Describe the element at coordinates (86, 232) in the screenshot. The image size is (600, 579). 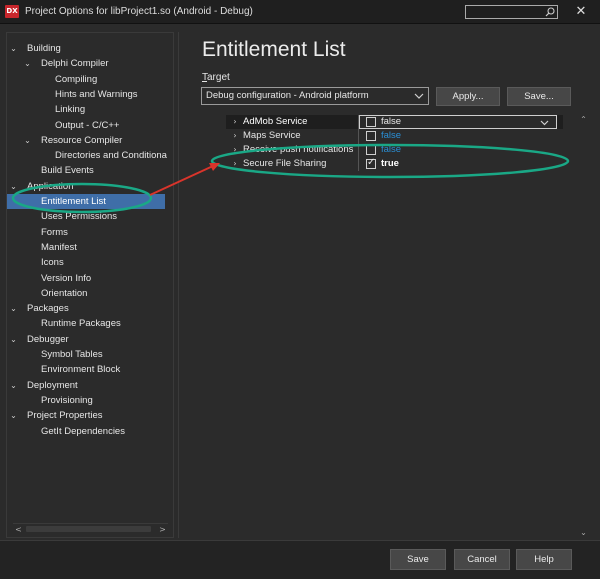
I see `tree-item: Forms` at that location.